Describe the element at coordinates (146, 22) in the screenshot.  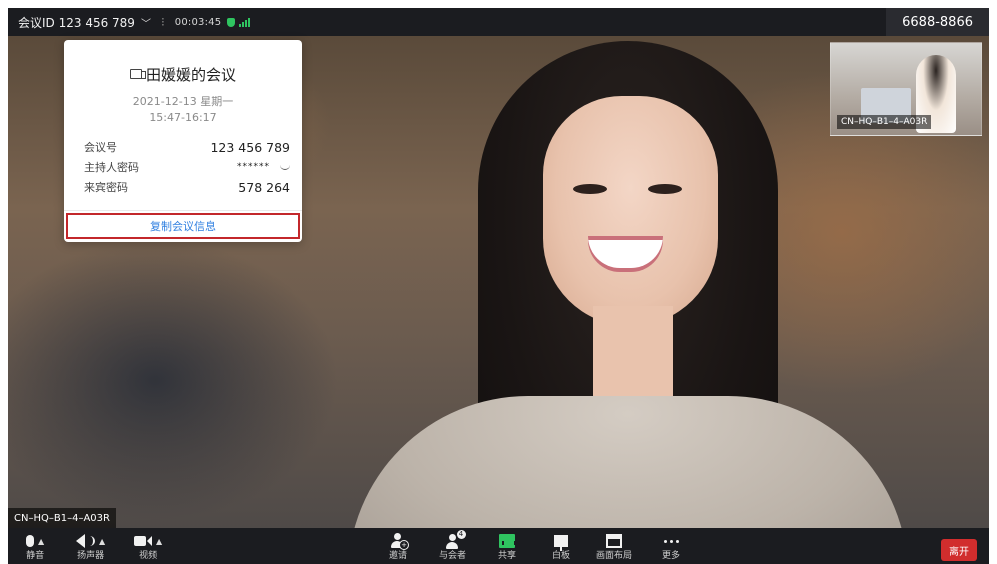
I see `chevron-down-icon: ﹀` at that location.